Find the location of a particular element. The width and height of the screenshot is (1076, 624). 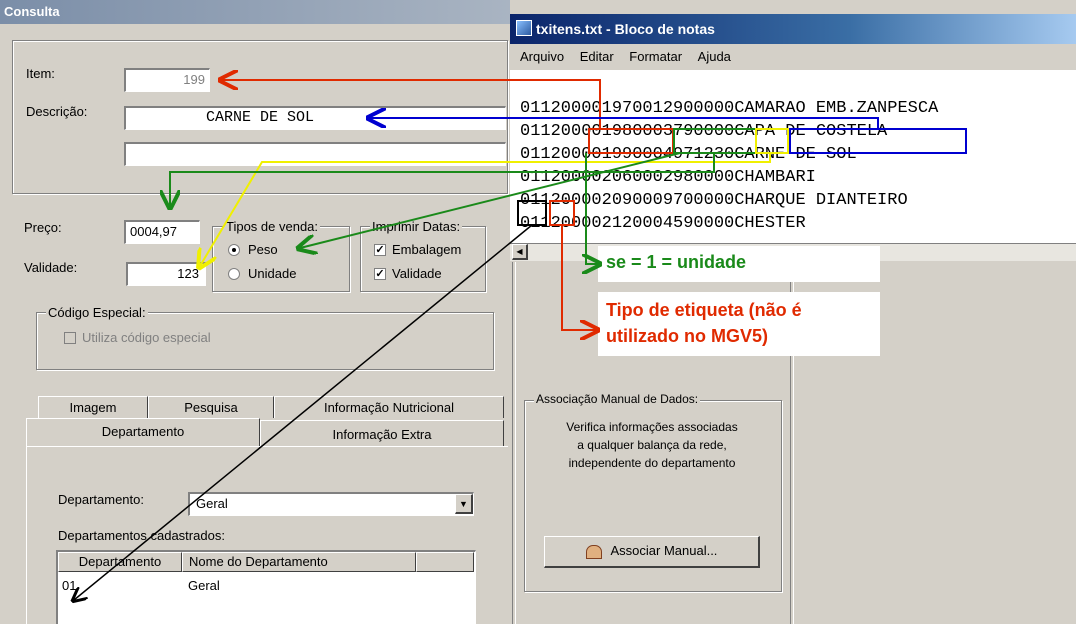

highlight-etiqueta is located at coordinates (562, 213).